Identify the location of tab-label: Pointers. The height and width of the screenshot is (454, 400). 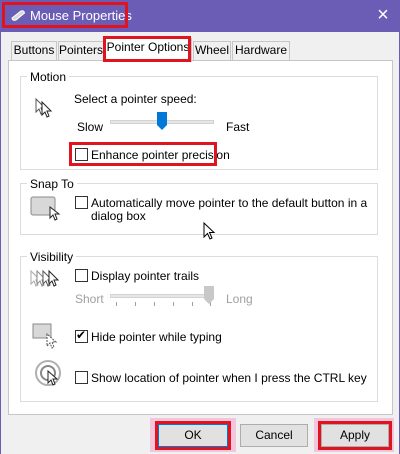
(81, 50).